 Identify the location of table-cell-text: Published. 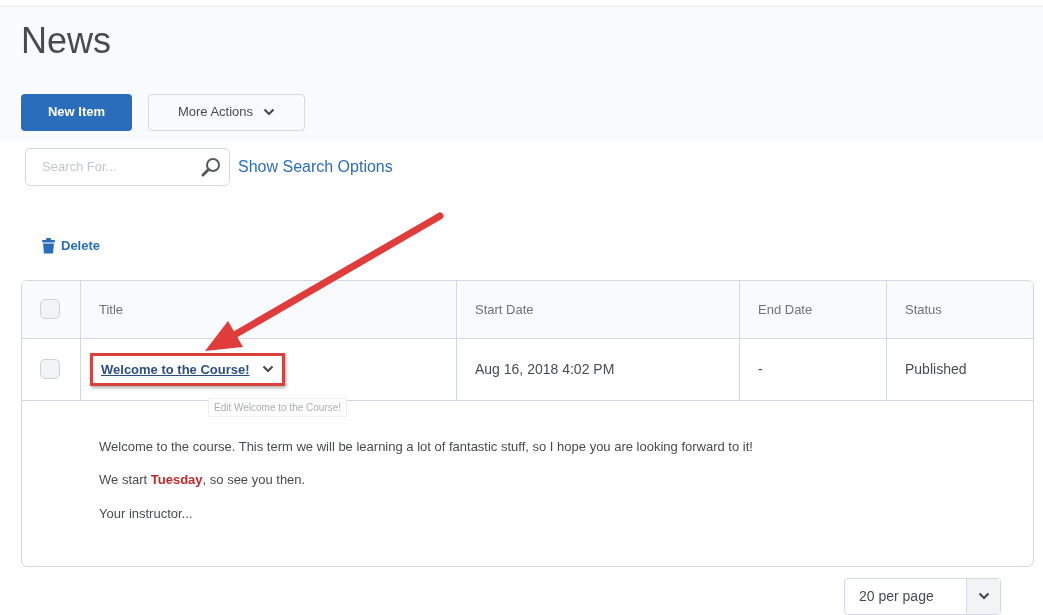
(936, 369).